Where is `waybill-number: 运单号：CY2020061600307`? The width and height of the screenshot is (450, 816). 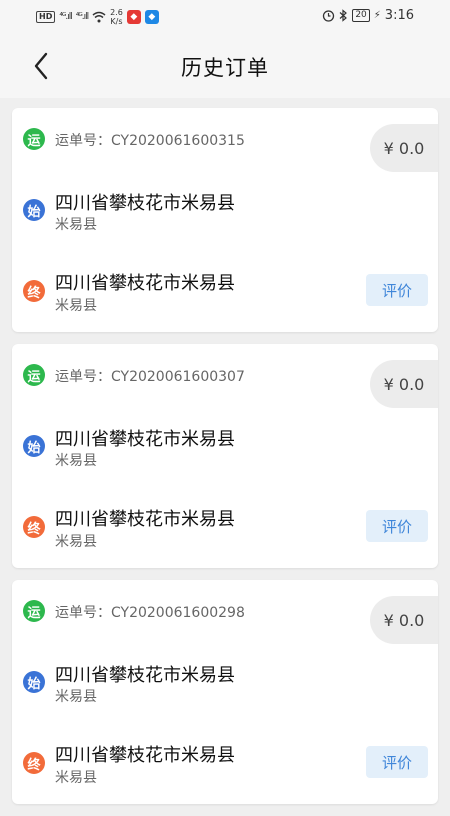 waybill-number: 运单号：CY2020061600307 is located at coordinates (150, 376).